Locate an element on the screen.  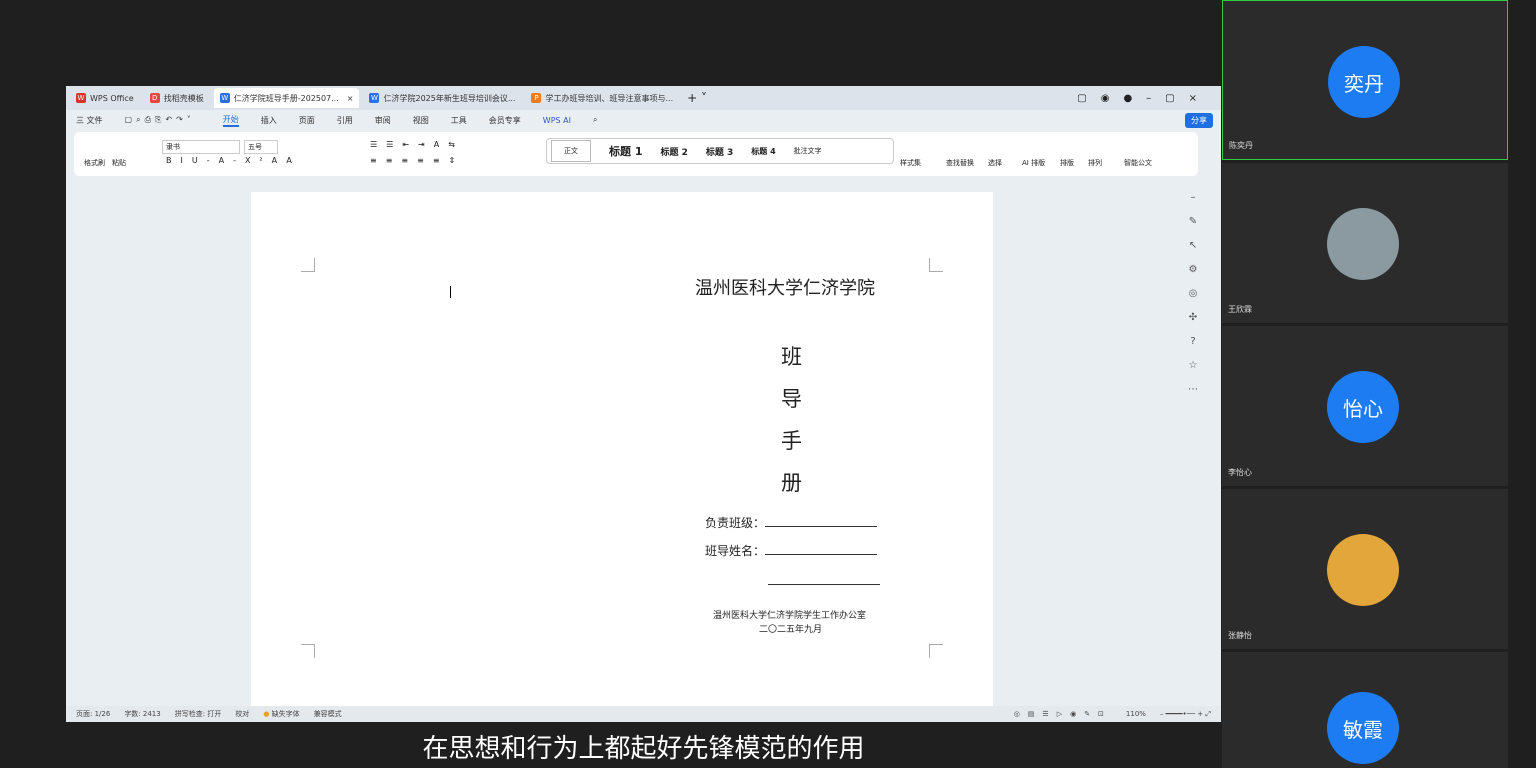
participant-name: 王欣霖 is located at coordinates (1240, 309).